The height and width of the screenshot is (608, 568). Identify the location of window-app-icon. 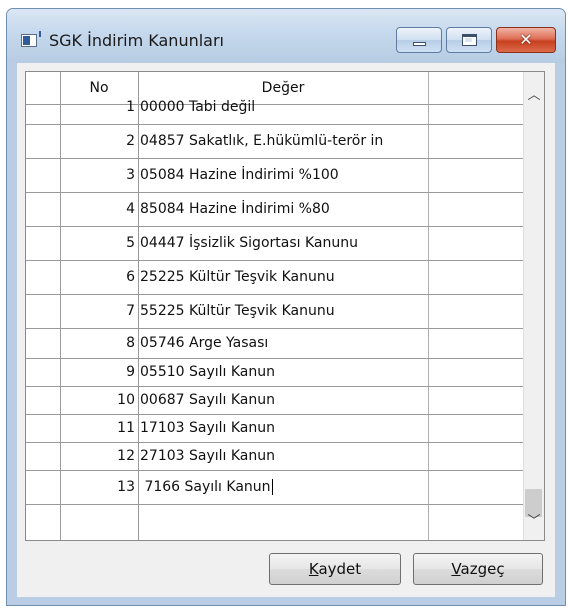
(31, 39).